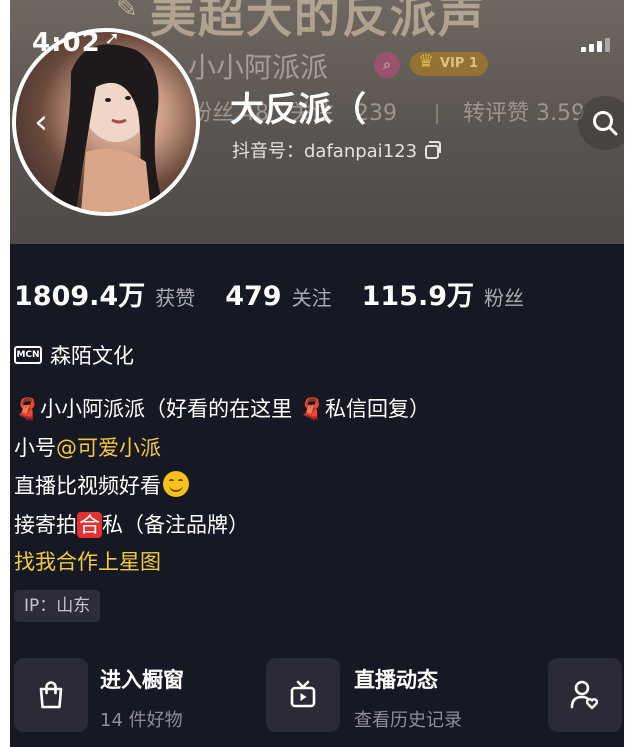 Image resolution: width=628 pixels, height=747 pixels. I want to click on bio-line-1: 🧣小小阿派派（好看的在这里 🧣私信回复）, so click(222, 409).